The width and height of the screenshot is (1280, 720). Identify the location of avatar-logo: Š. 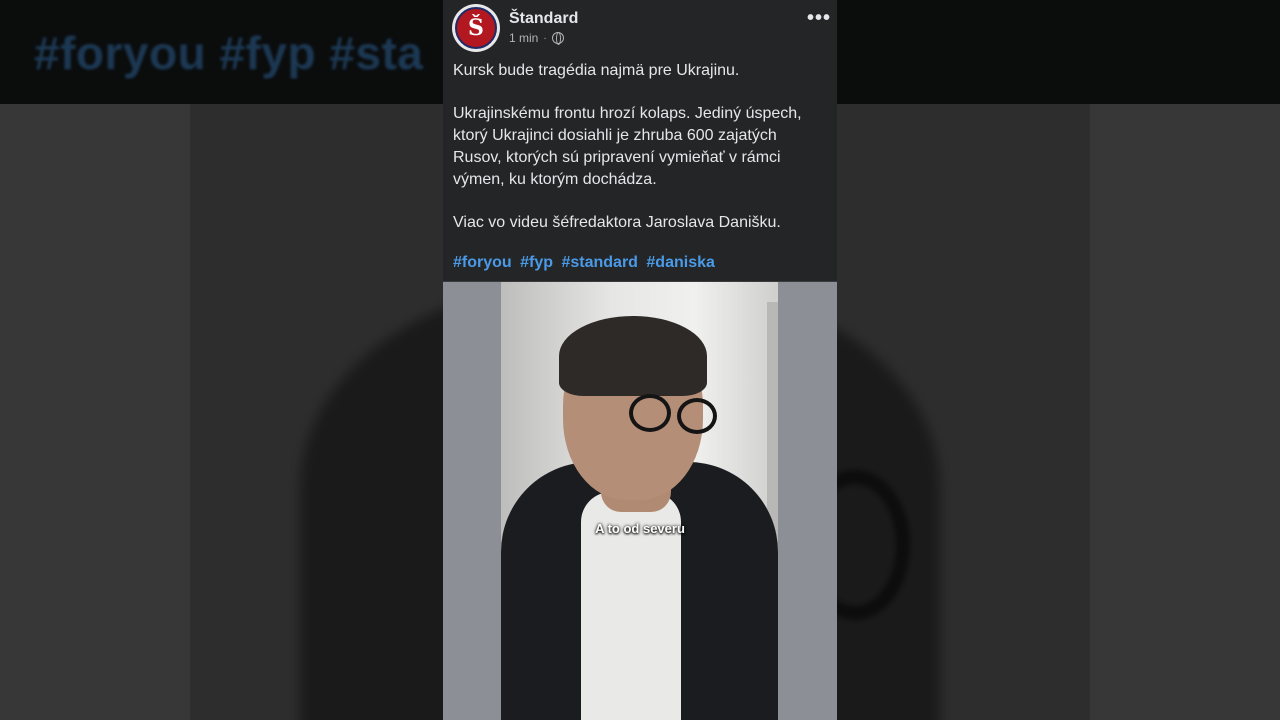
(476, 28).